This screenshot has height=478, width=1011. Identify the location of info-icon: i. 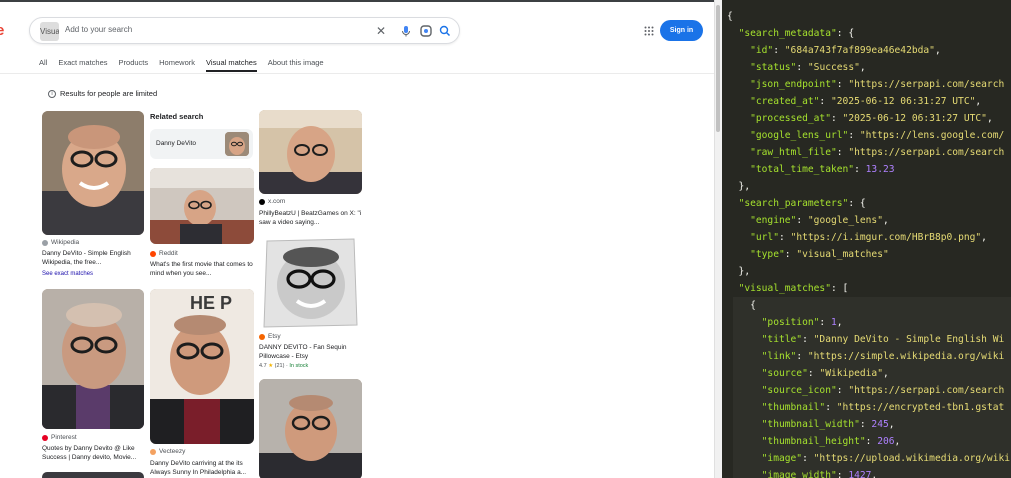
(52, 93).